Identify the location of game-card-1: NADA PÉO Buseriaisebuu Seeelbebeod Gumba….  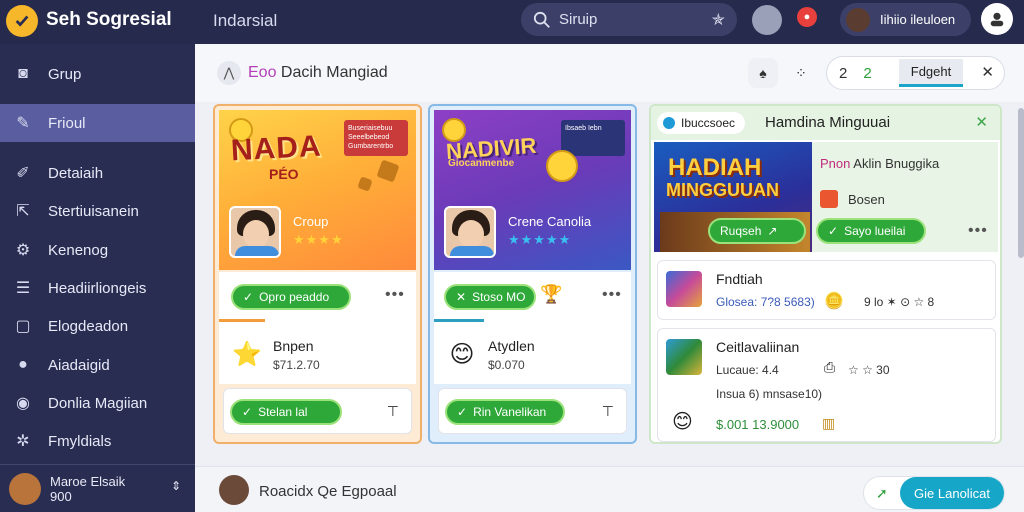
(317, 274).